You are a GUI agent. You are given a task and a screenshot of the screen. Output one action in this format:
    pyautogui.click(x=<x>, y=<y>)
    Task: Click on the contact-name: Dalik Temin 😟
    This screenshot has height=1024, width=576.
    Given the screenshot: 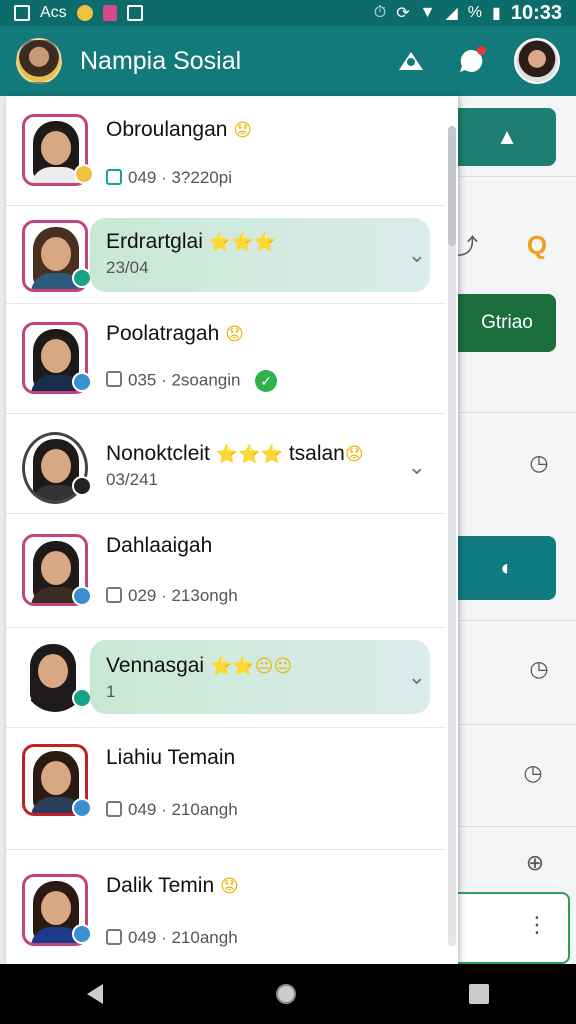 What is the action you would take?
    pyautogui.click(x=172, y=885)
    